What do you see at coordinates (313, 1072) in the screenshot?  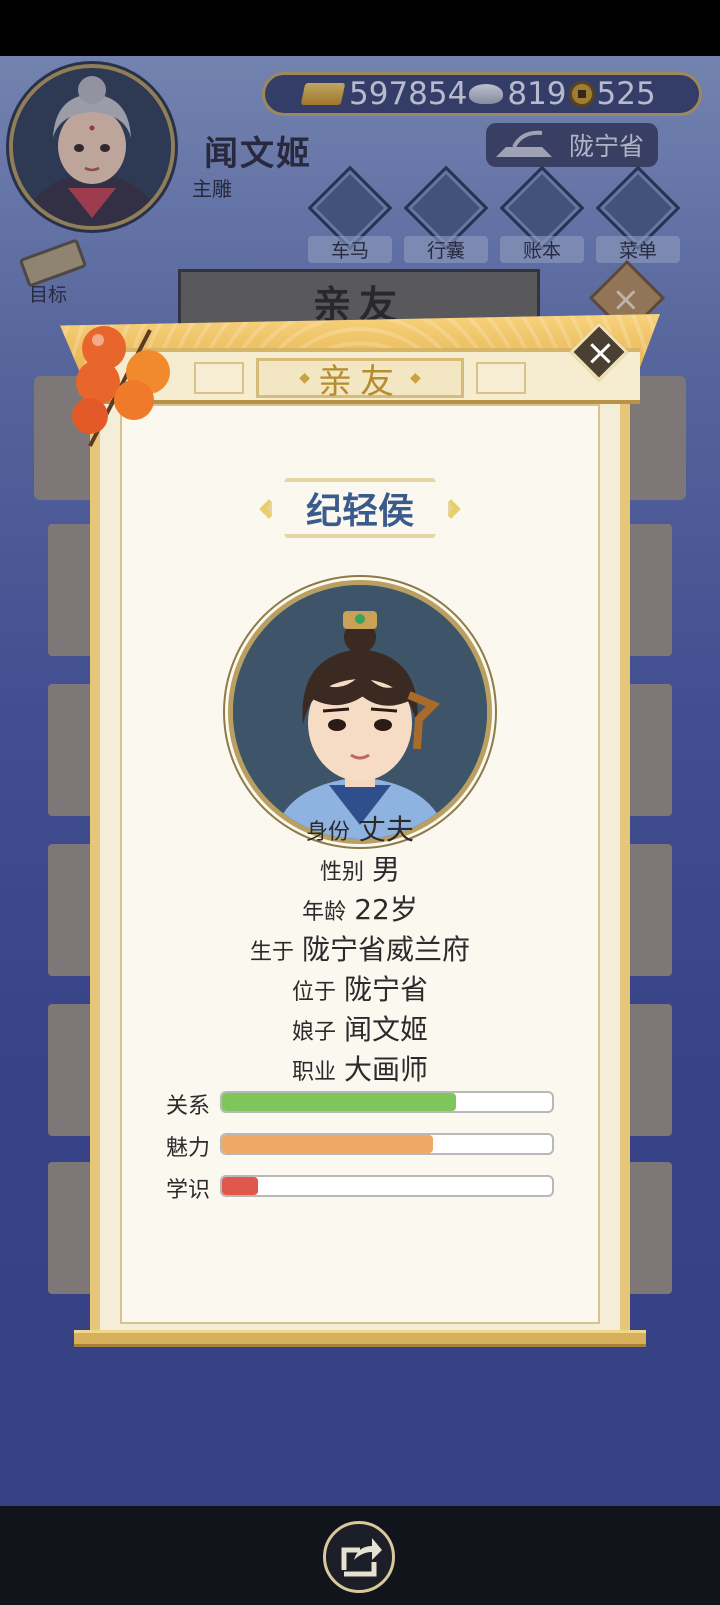 I see `info-key: 职业` at bounding box center [313, 1072].